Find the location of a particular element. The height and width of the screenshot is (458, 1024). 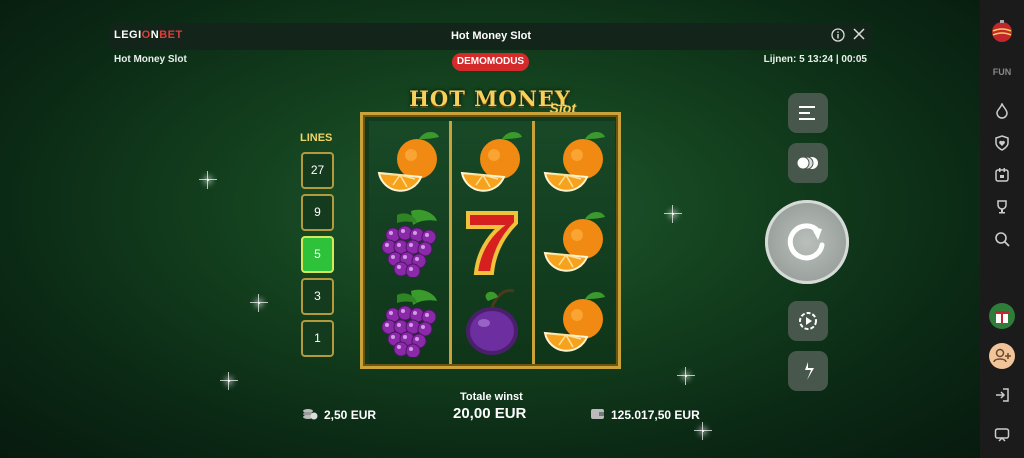

seven-symbol is located at coordinates (492, 242).